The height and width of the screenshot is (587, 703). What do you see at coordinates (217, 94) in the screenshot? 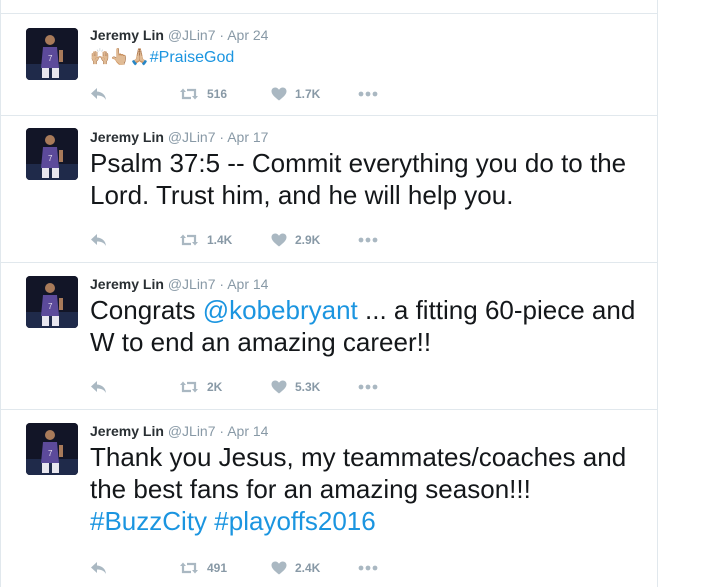
I see `retweet-count: 516` at bounding box center [217, 94].